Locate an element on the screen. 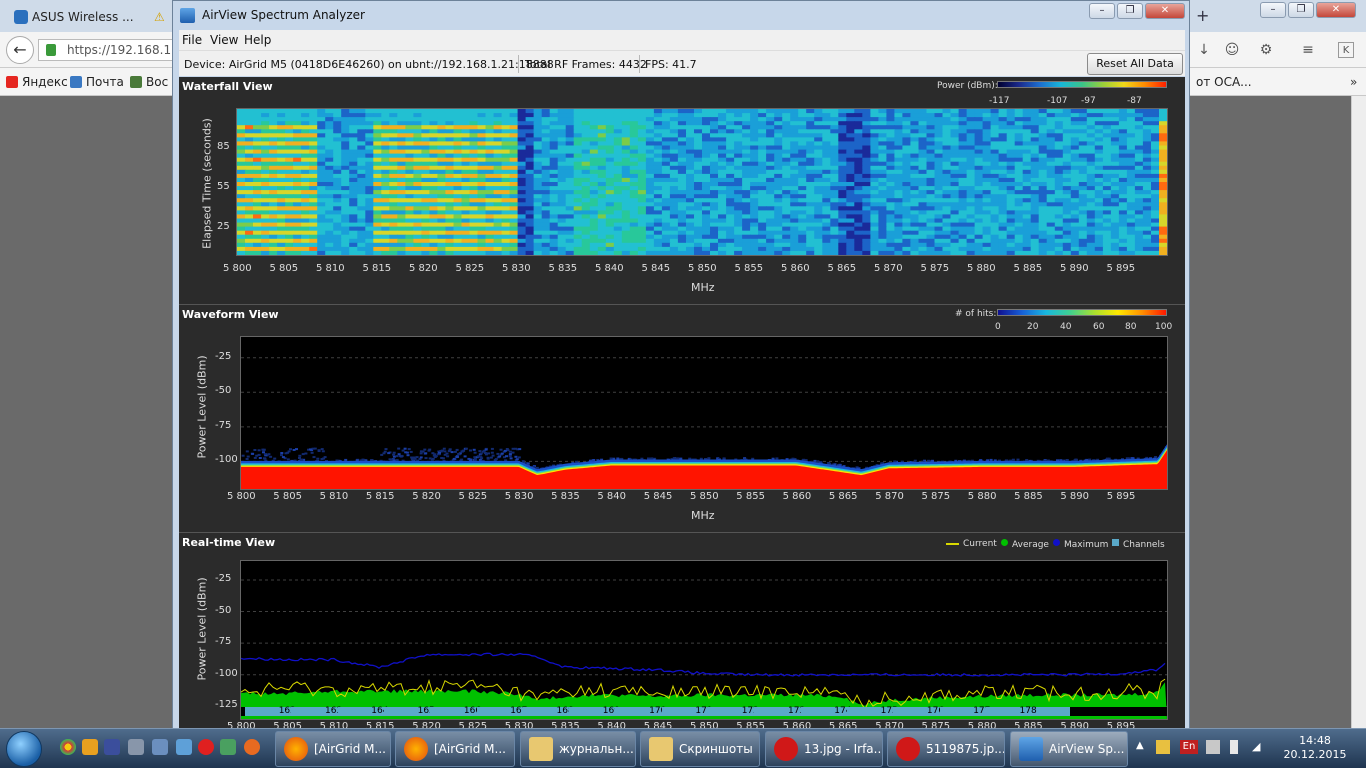  browser-scrollbar is located at coordinates (1358, 412).